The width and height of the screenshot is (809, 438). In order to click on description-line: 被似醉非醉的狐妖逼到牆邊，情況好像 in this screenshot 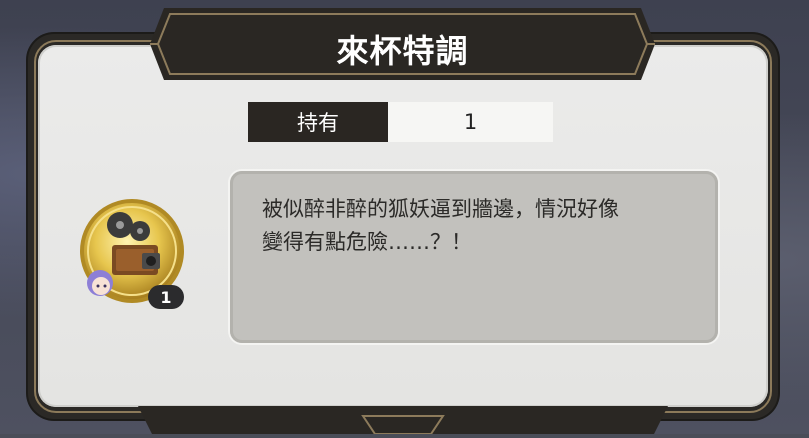, I will do `click(440, 209)`.